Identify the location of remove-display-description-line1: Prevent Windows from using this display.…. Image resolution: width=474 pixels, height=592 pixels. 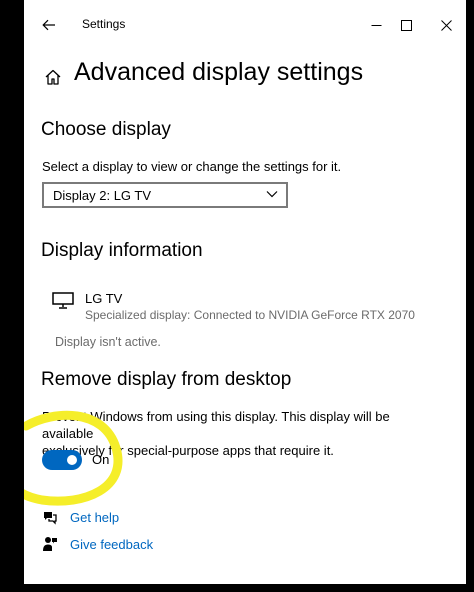
(216, 425).